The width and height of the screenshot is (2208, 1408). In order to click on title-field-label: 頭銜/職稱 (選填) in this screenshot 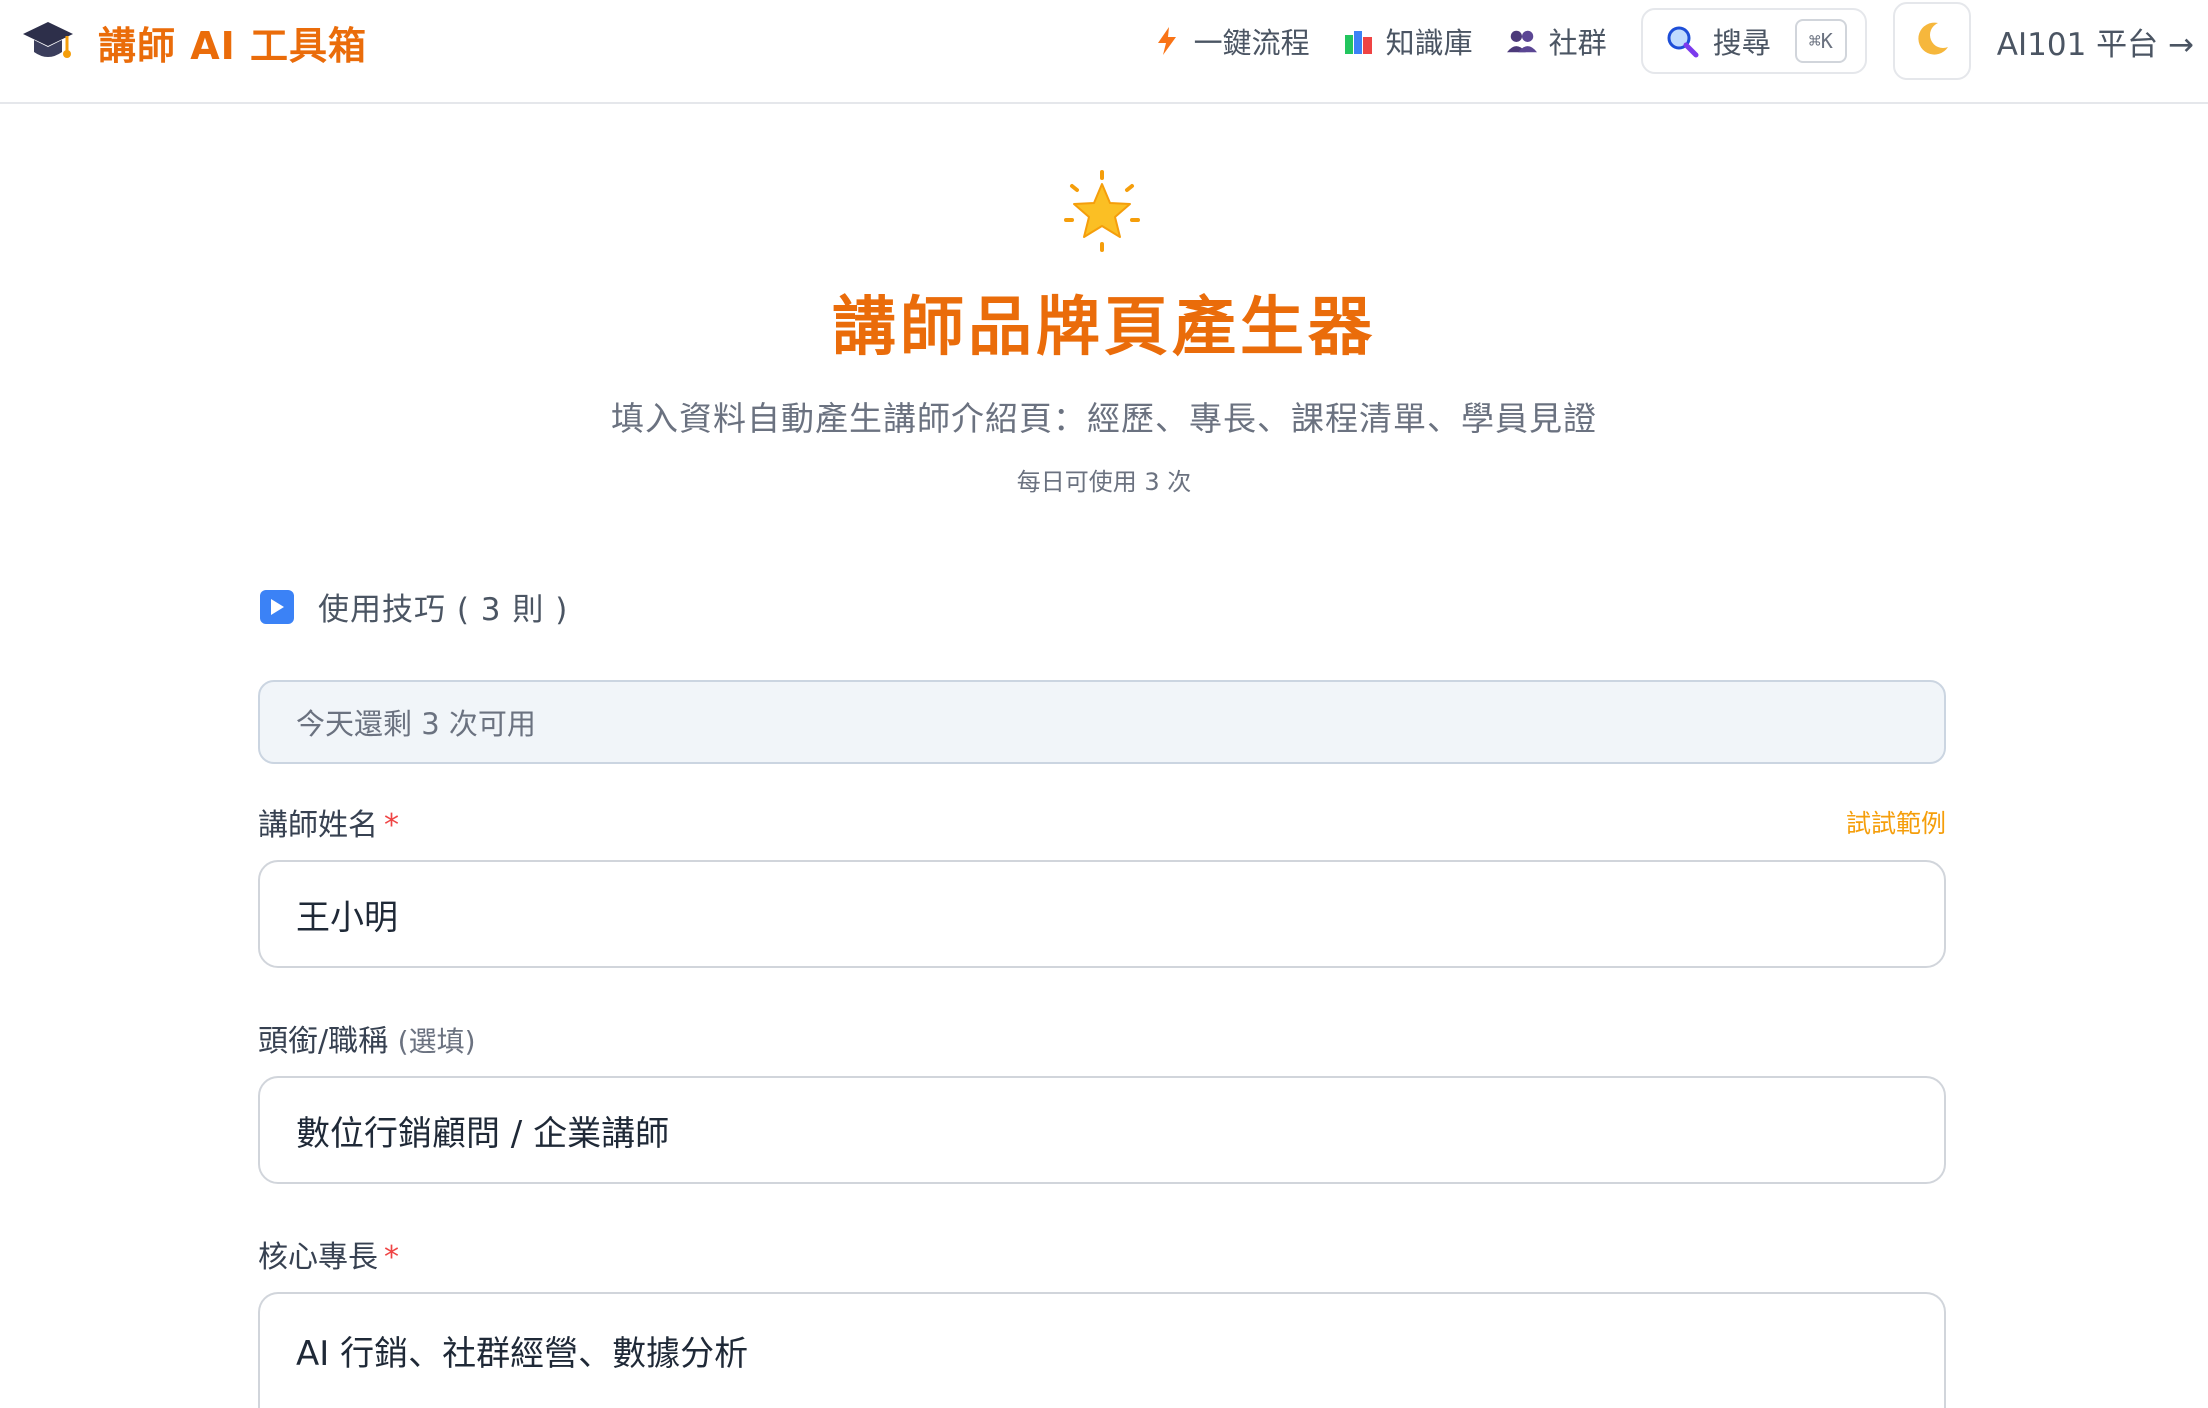, I will do `click(367, 1038)`.